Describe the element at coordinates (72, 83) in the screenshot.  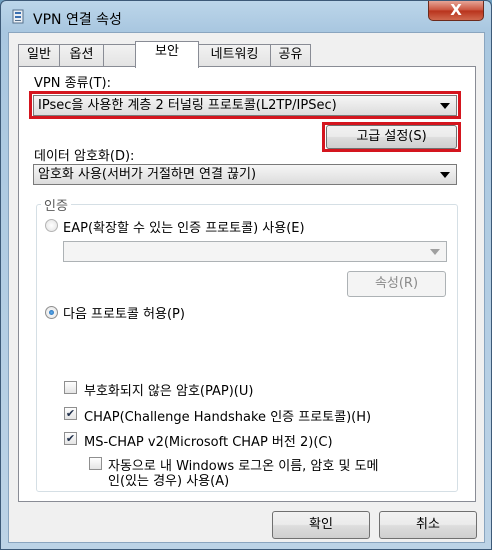
I see `vpn-type-label: VPN 종류(T):` at that location.